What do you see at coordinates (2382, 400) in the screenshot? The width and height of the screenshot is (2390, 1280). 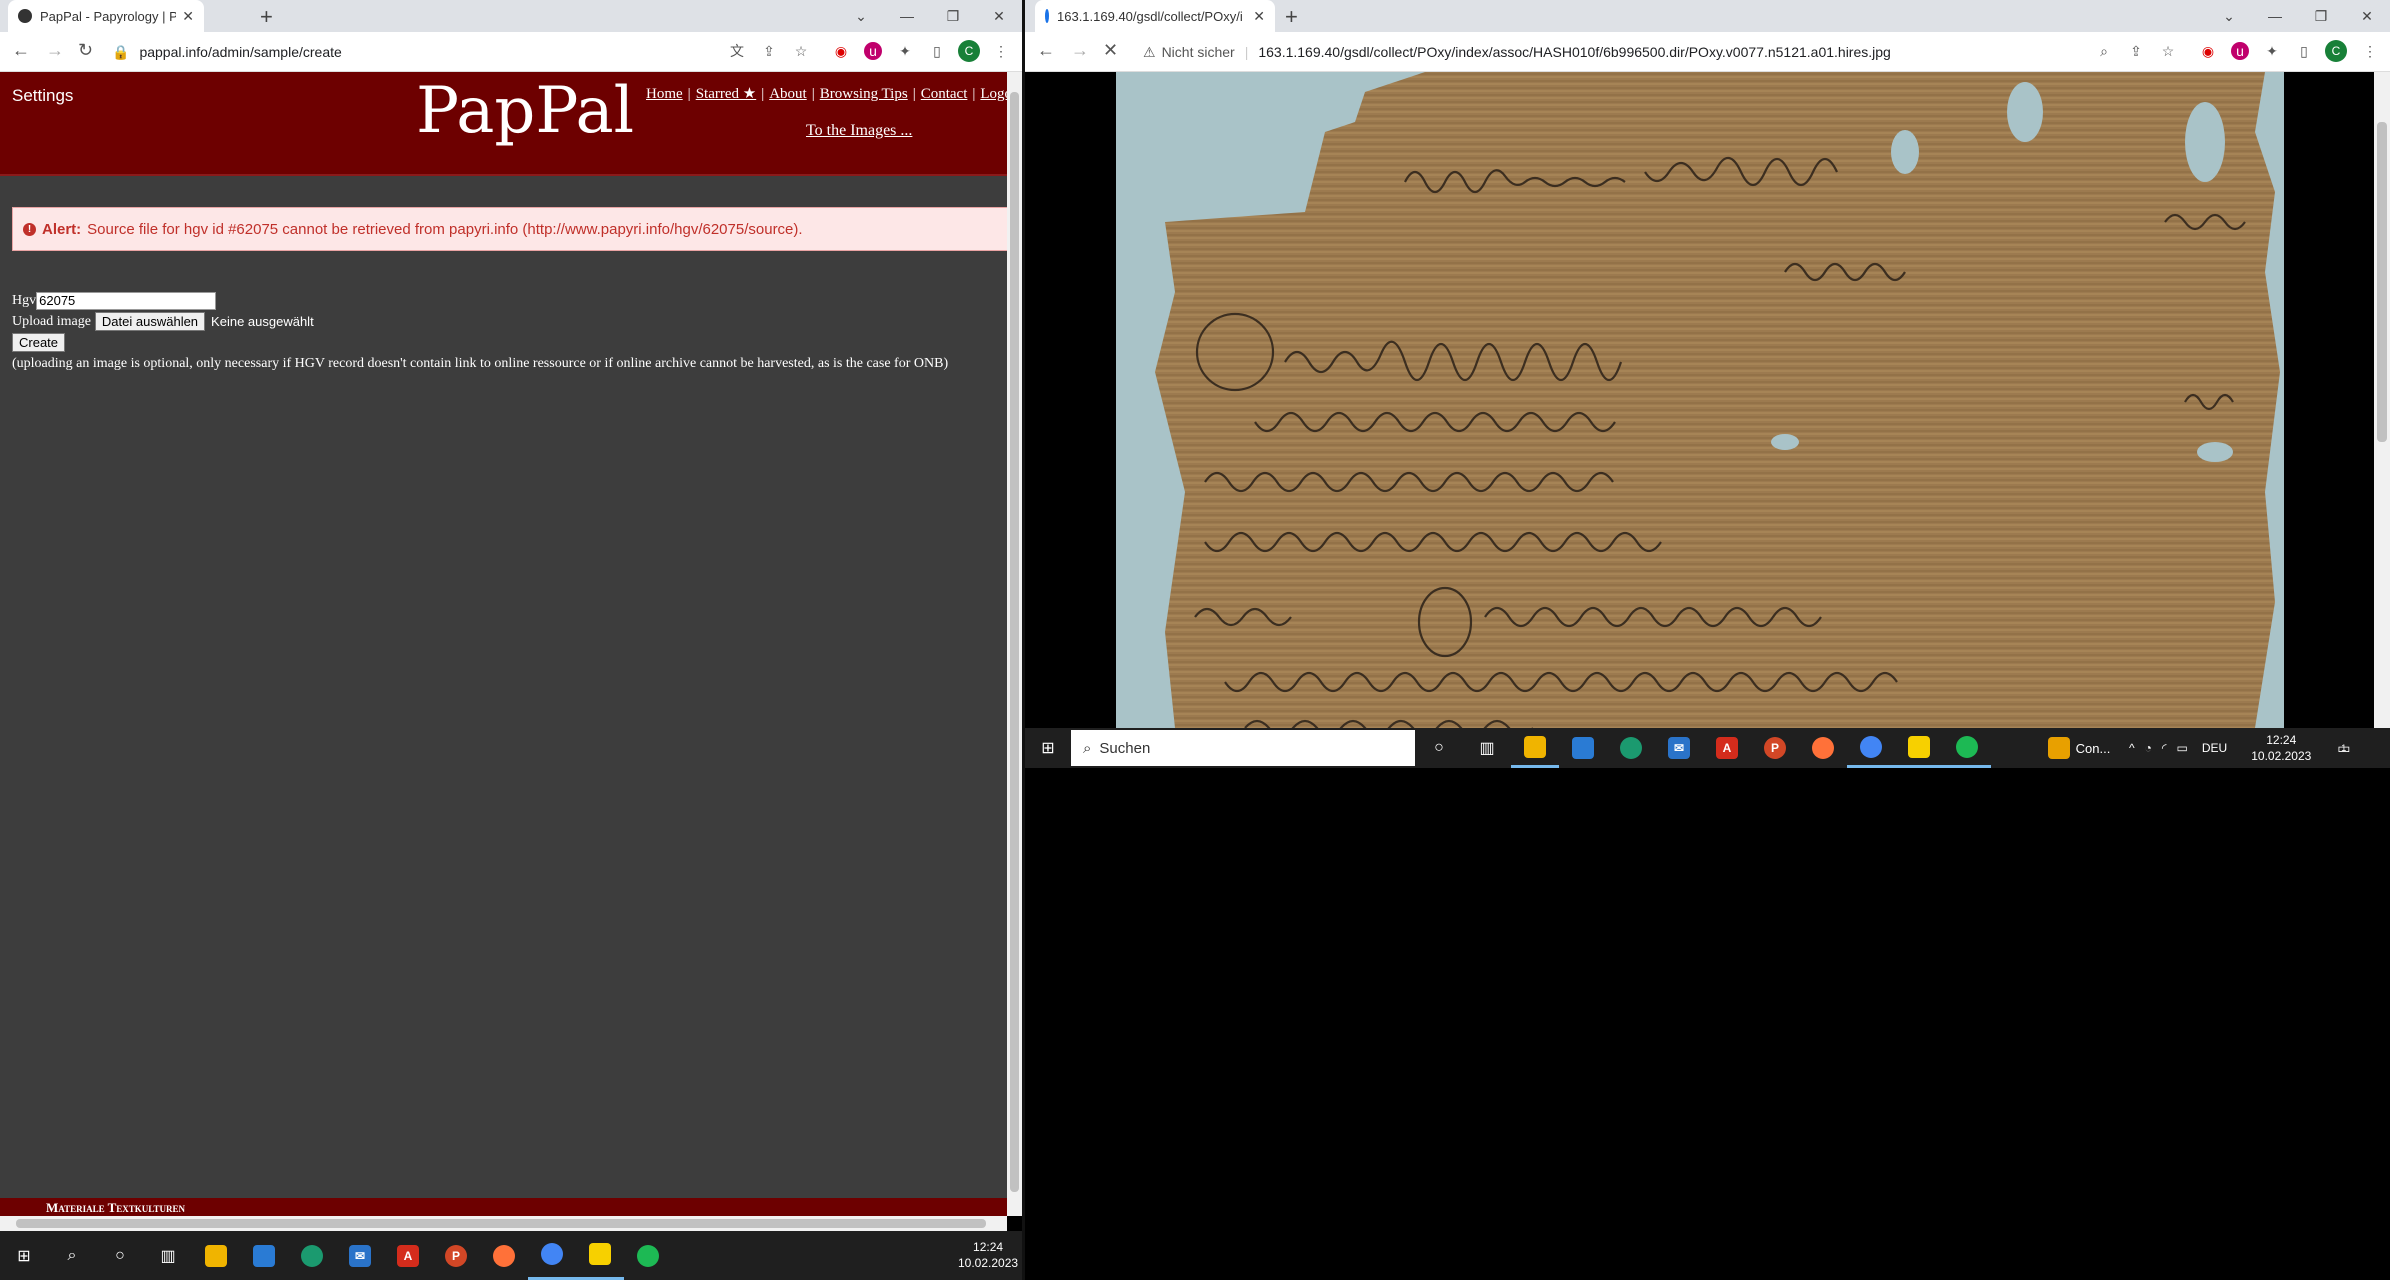 I see `right-vertical-scrollbar` at bounding box center [2382, 400].